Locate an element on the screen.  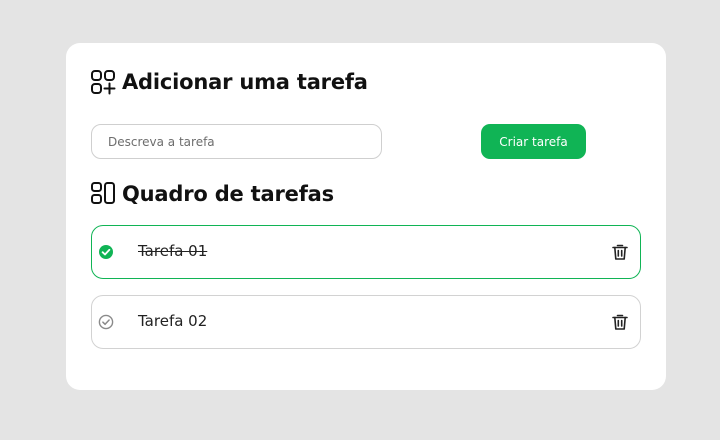
create-task-button: Criar tarefa is located at coordinates (533, 141).